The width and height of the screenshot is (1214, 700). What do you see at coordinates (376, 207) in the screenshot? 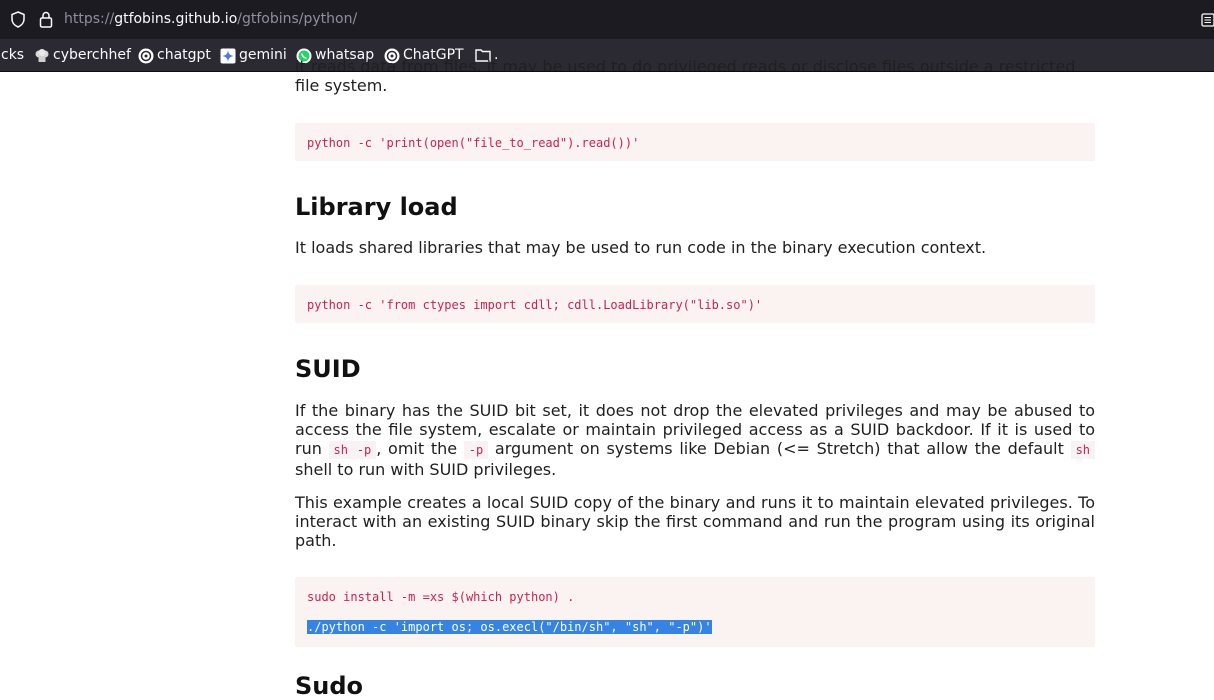
I see `library-load-heading: Library load` at bounding box center [376, 207].